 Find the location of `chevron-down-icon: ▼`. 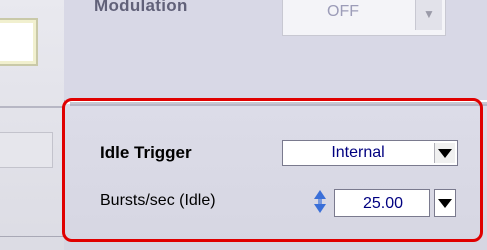

chevron-down-icon: ▼ is located at coordinates (429, 14).